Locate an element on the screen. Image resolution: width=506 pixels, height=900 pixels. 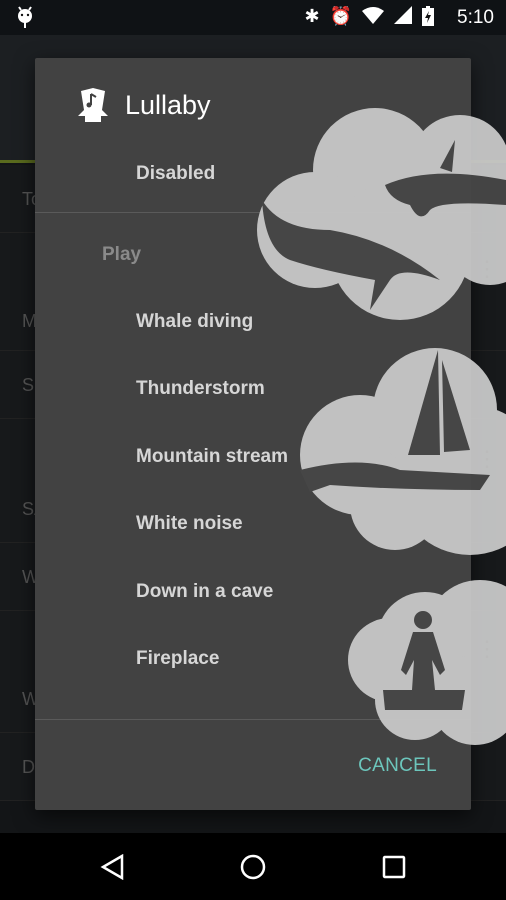
recents-icon is located at coordinates (394, 867).